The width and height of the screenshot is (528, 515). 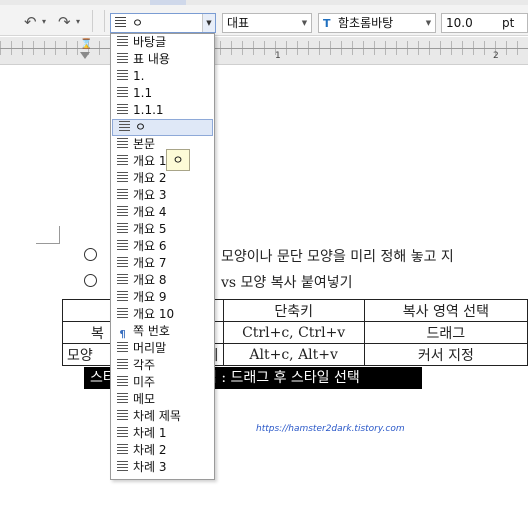 I want to click on undo-icon: ↶, so click(x=30, y=22).